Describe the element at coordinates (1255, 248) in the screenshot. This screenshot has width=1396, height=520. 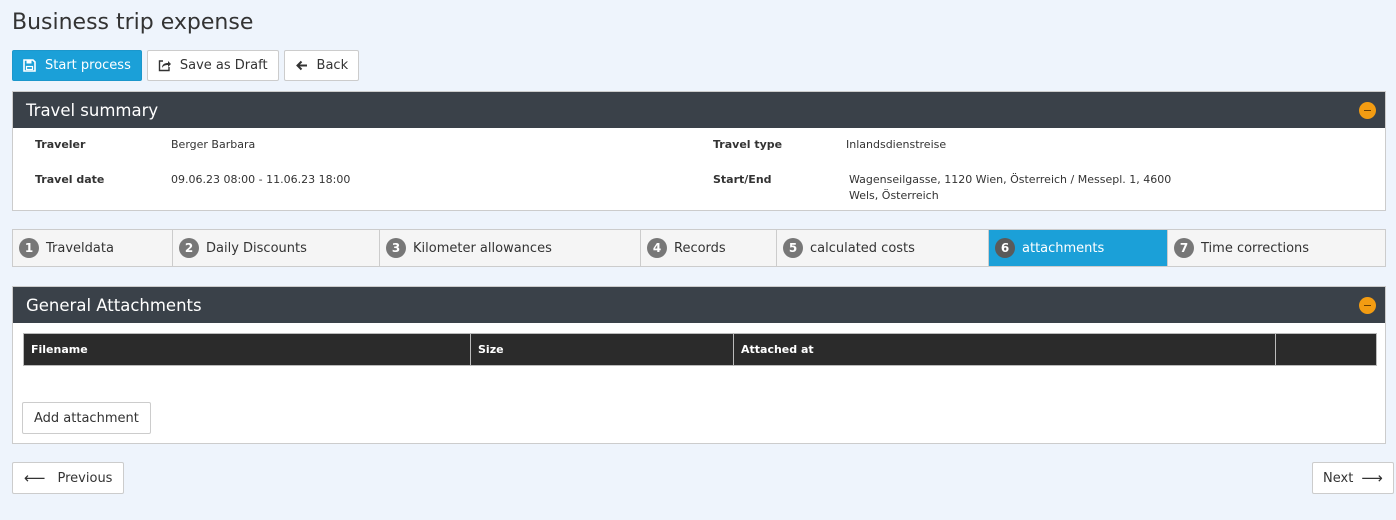
I see `tab-label: Time corrections` at that location.